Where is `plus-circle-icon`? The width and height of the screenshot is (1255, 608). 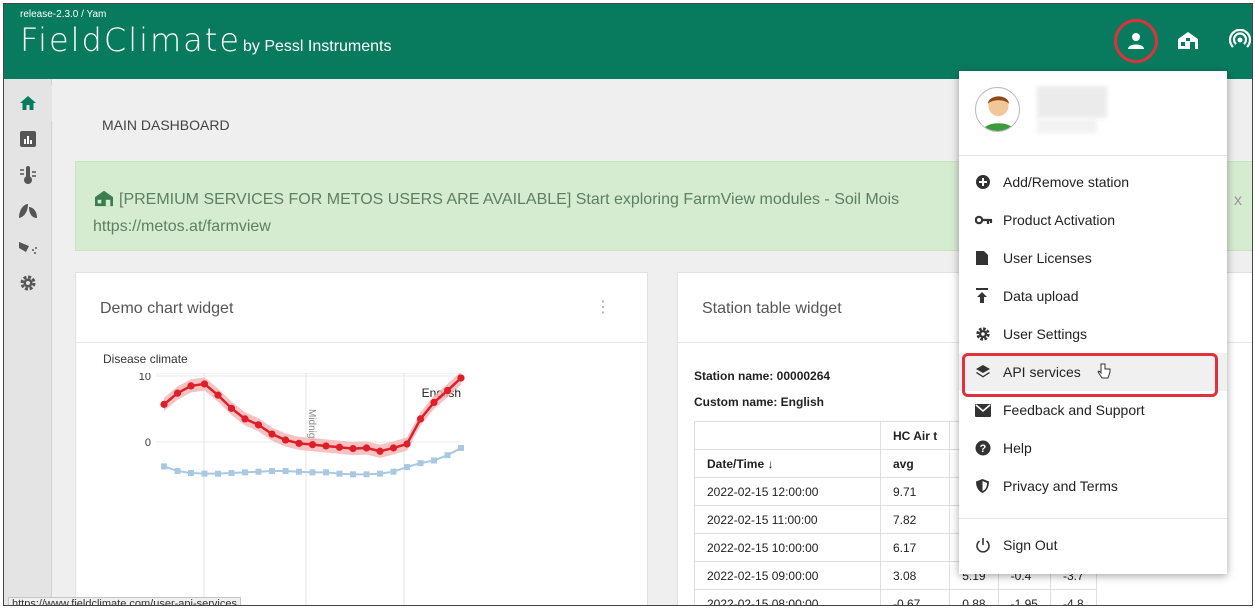
plus-circle-icon is located at coordinates (989, 182).